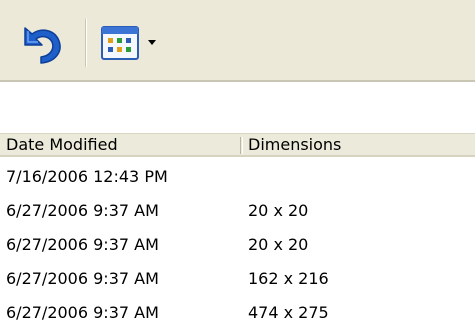 The image size is (475, 330). Describe the element at coordinates (288, 278) in the screenshot. I see `cell-dimensions: 162 x 216` at that location.